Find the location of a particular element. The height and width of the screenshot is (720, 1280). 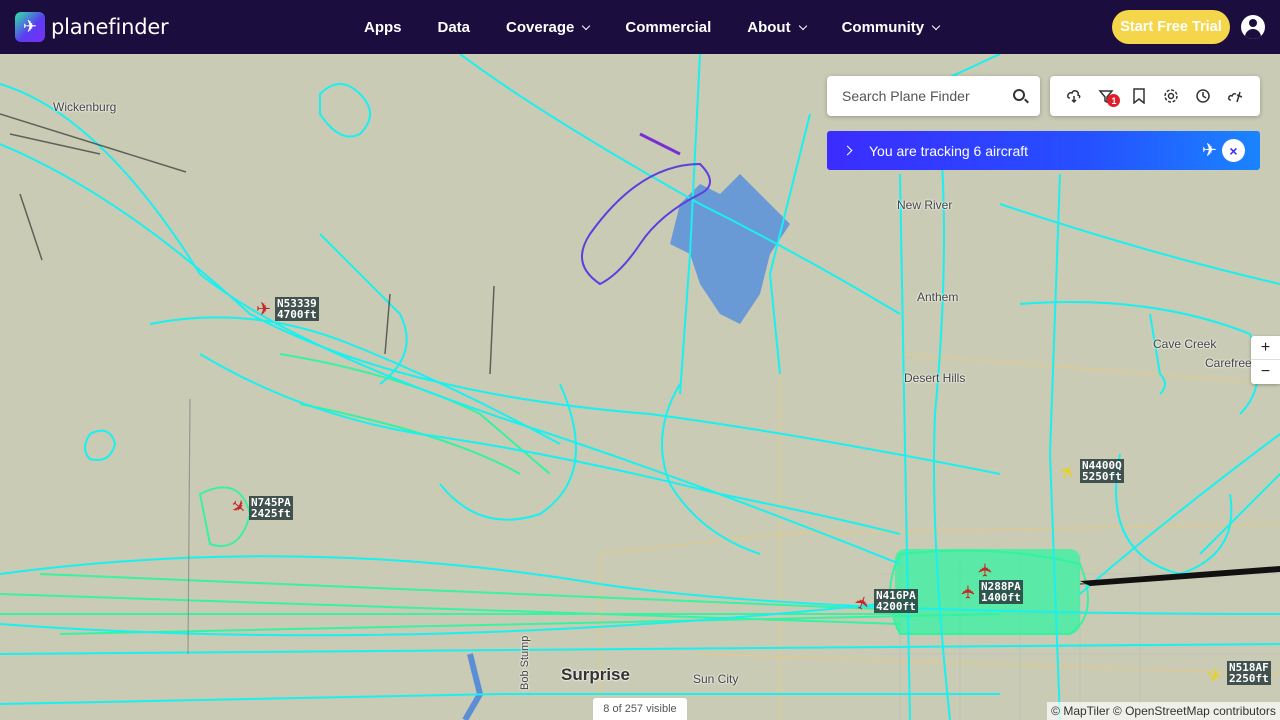

nav-community: Community is located at coordinates (891, 27).